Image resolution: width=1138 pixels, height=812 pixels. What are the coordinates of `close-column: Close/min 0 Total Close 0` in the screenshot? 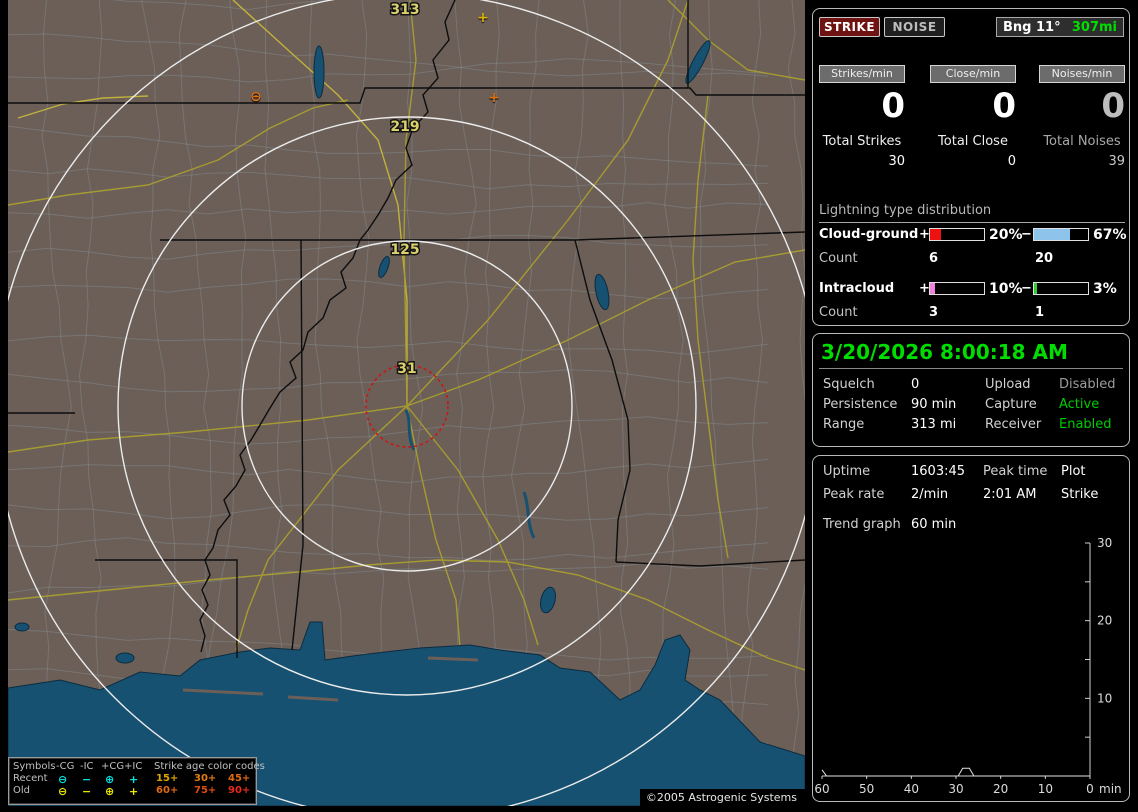 It's located at (973, 117).